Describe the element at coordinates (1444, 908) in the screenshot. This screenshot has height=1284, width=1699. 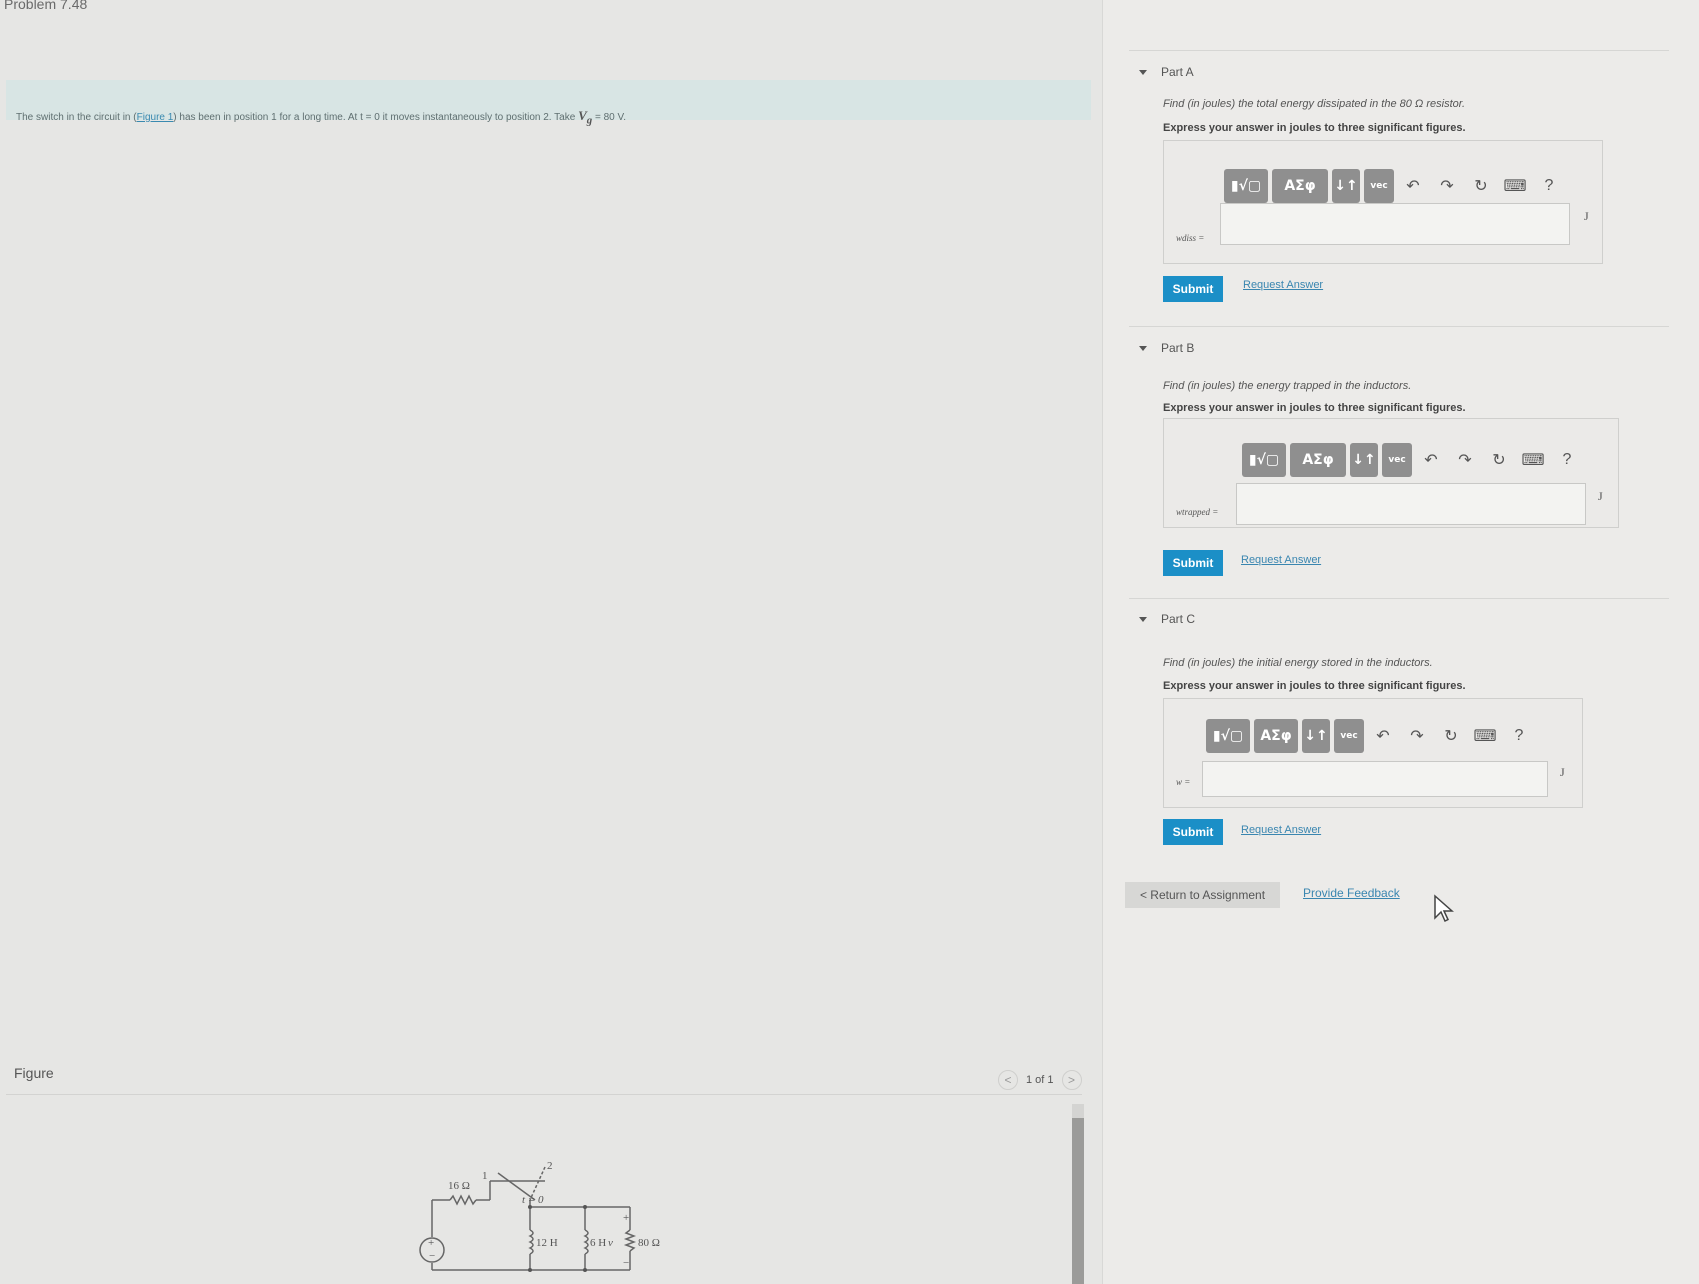
I see `mouse-cursor-icon` at that location.